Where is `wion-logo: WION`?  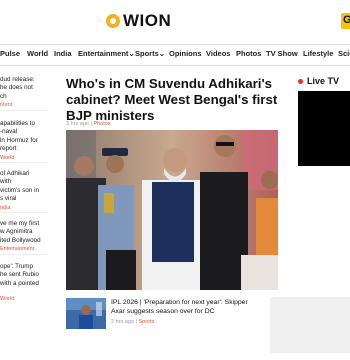
wion-logo: WION is located at coordinates (139, 20).